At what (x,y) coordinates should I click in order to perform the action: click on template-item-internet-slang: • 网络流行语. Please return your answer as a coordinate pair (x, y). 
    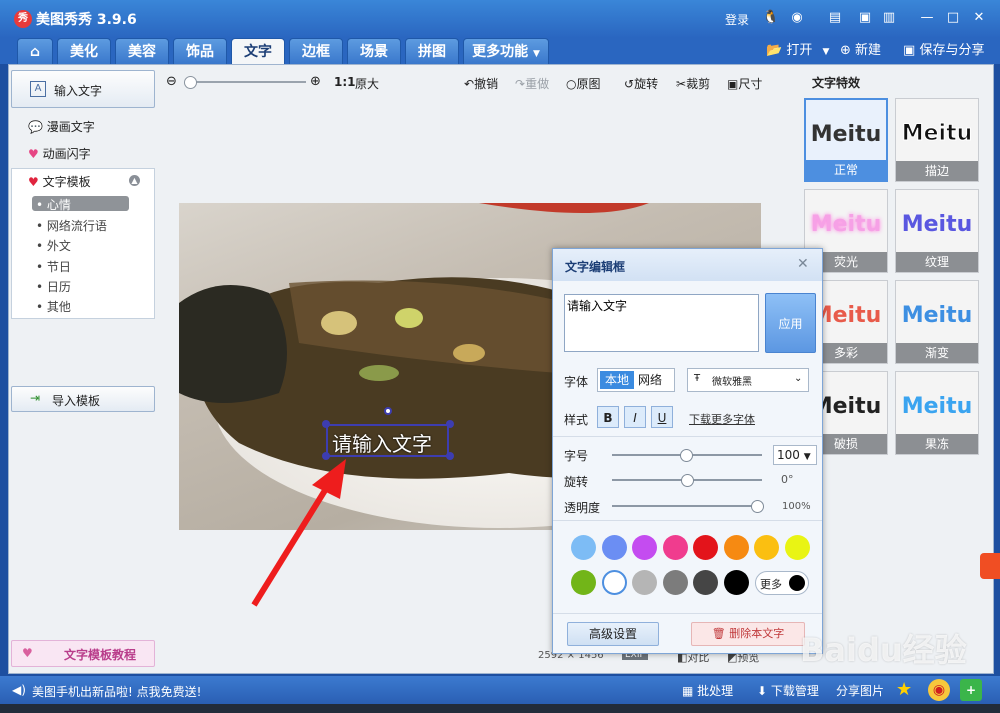
    Looking at the image, I should click on (71, 225).